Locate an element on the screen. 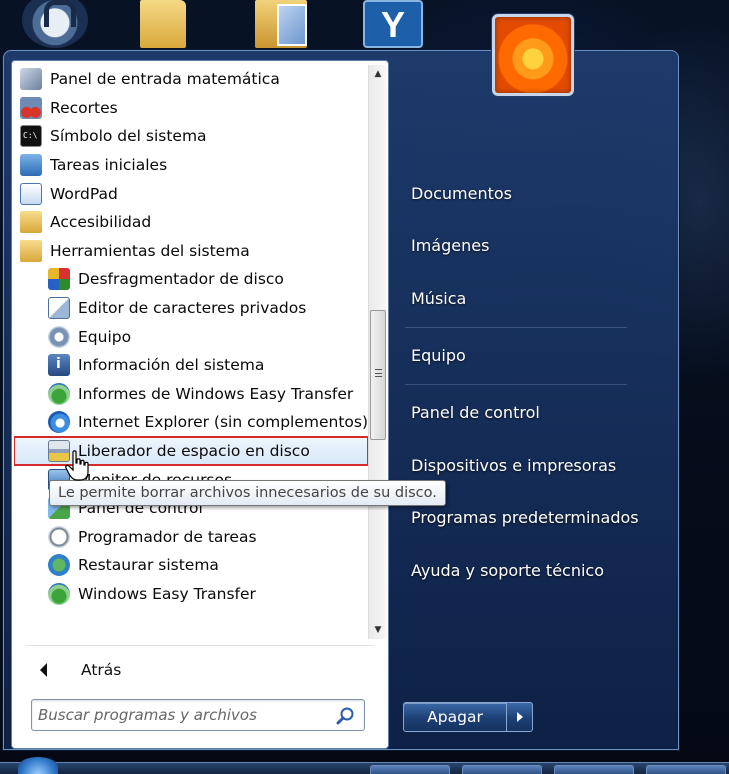 The width and height of the screenshot is (729, 774). documents-folder-desktop-icon is located at coordinates (281, 24).